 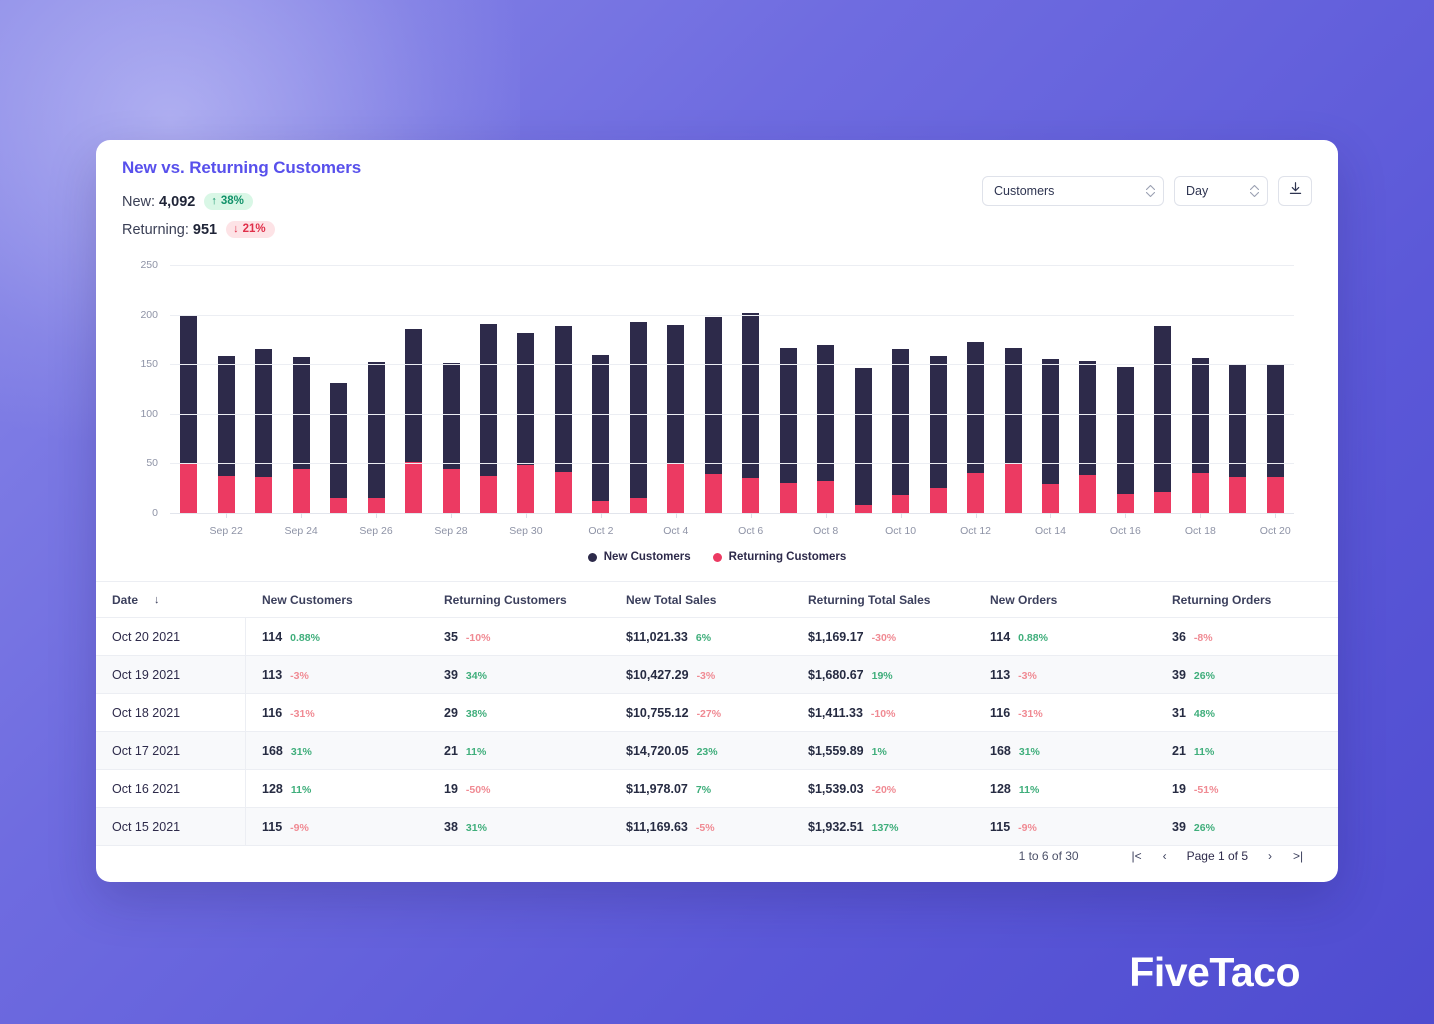 I want to click on cell-delta: 26%, so click(x=1204, y=675).